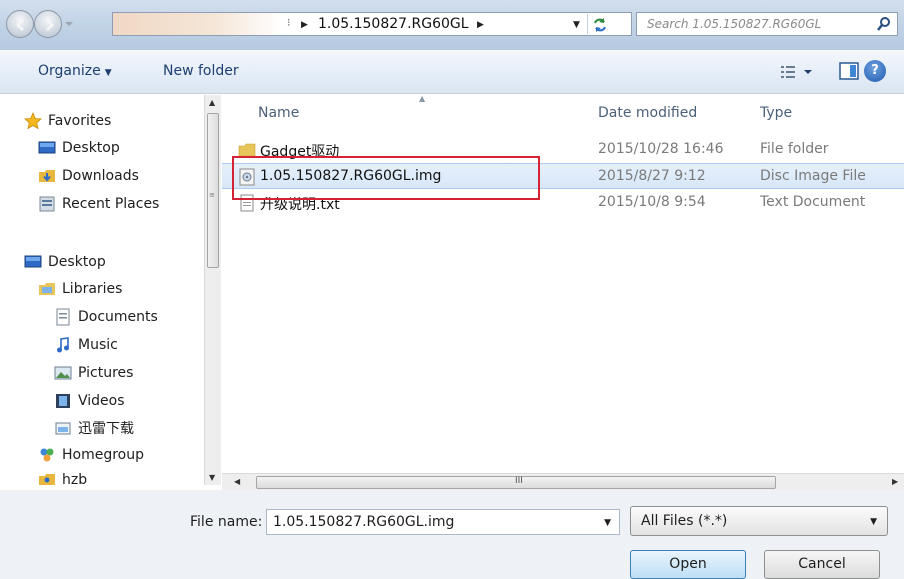 This screenshot has width=904, height=579. I want to click on nav-favorites-desktop: Desktop, so click(79, 148).